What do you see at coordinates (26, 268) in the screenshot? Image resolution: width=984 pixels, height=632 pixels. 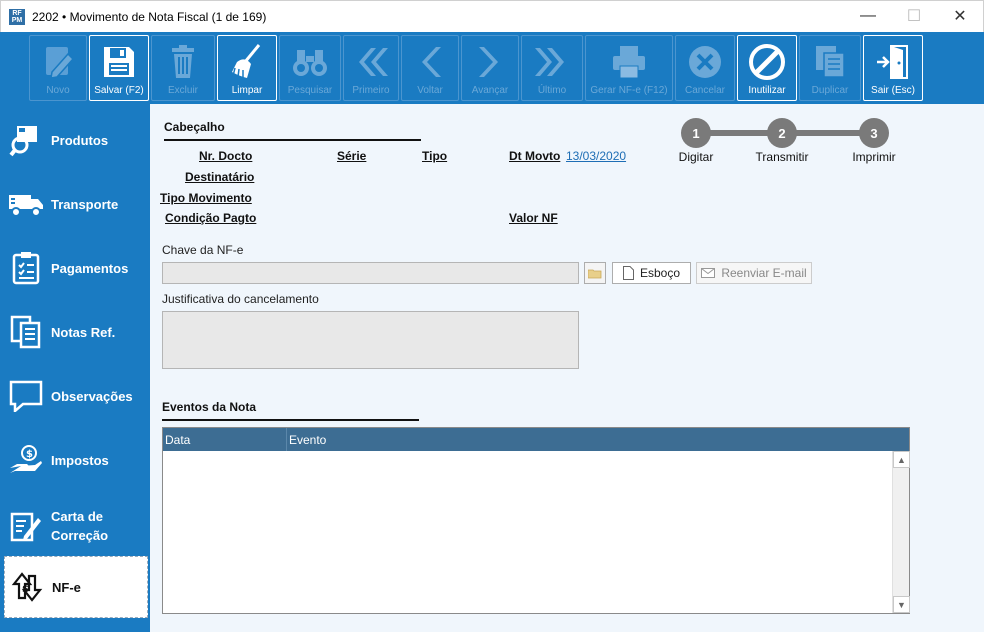 I see `clipboard-icon` at bounding box center [26, 268].